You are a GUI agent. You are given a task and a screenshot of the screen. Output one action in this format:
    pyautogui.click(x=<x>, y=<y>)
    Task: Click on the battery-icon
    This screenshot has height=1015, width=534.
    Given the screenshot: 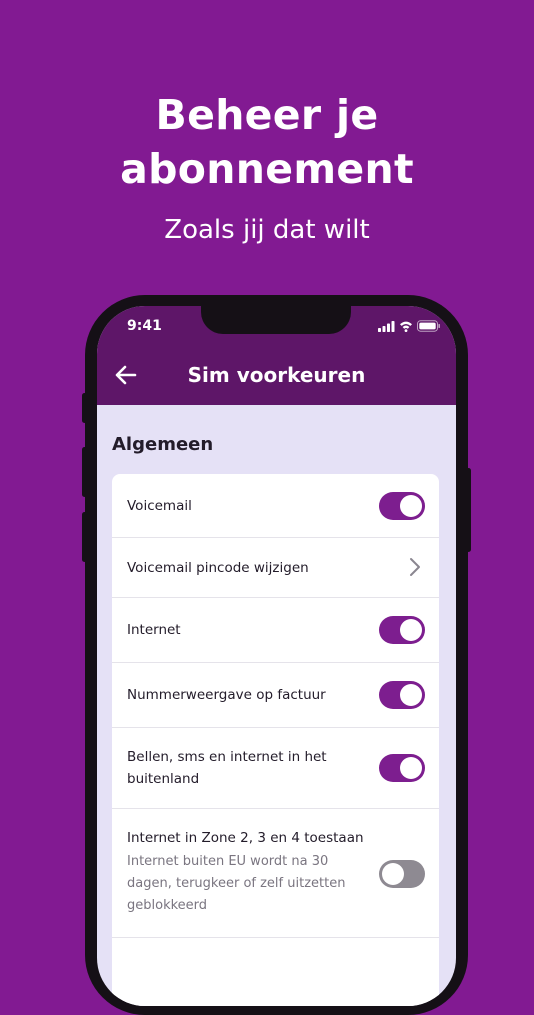 What is the action you would take?
    pyautogui.click(x=428, y=326)
    